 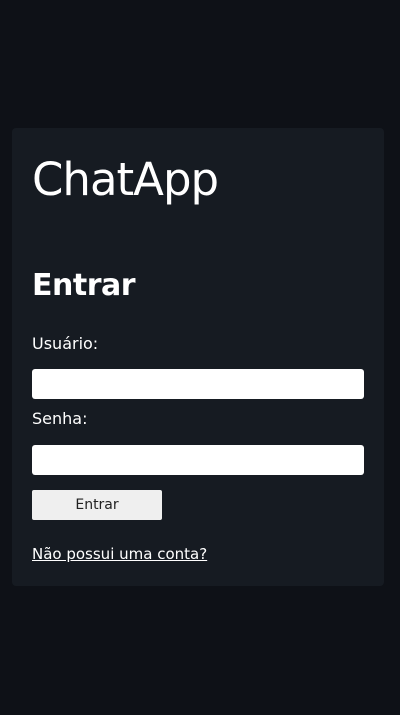 I want to click on password-input, so click(x=198, y=460).